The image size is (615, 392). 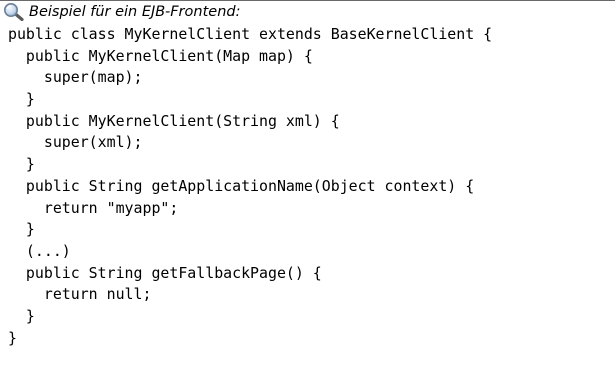 What do you see at coordinates (165, 272) in the screenshot?
I see `code-line: public String getFallbackPage() {` at bounding box center [165, 272].